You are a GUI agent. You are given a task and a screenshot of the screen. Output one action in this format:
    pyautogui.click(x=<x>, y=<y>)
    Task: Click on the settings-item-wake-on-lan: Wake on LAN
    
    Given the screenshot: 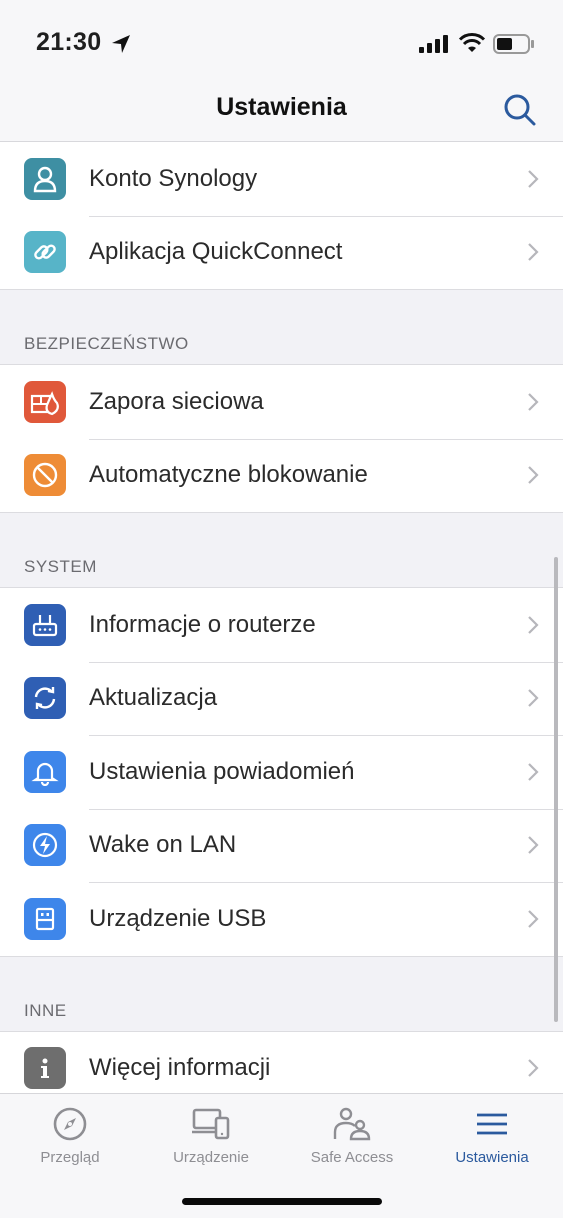 What is the action you would take?
    pyautogui.click(x=281, y=845)
    